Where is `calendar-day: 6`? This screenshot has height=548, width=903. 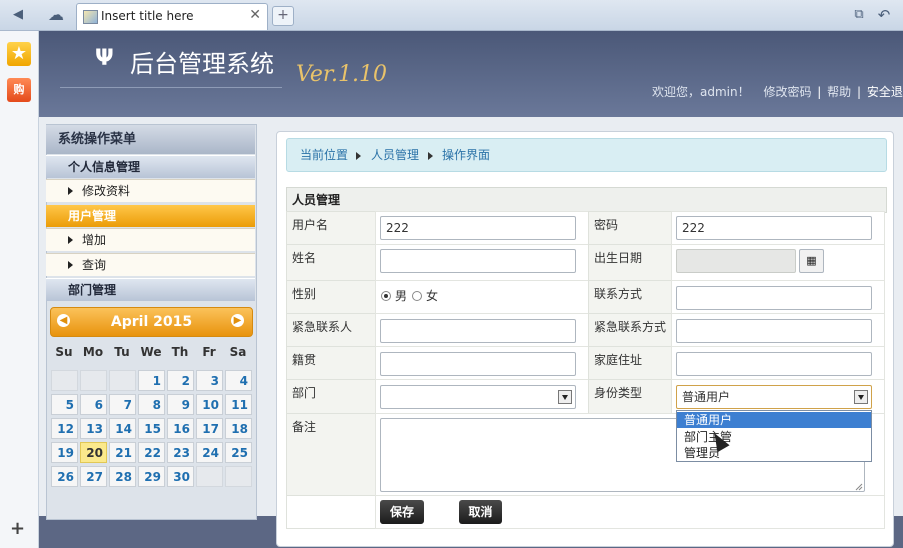
calendar-day: 6 is located at coordinates (93, 404).